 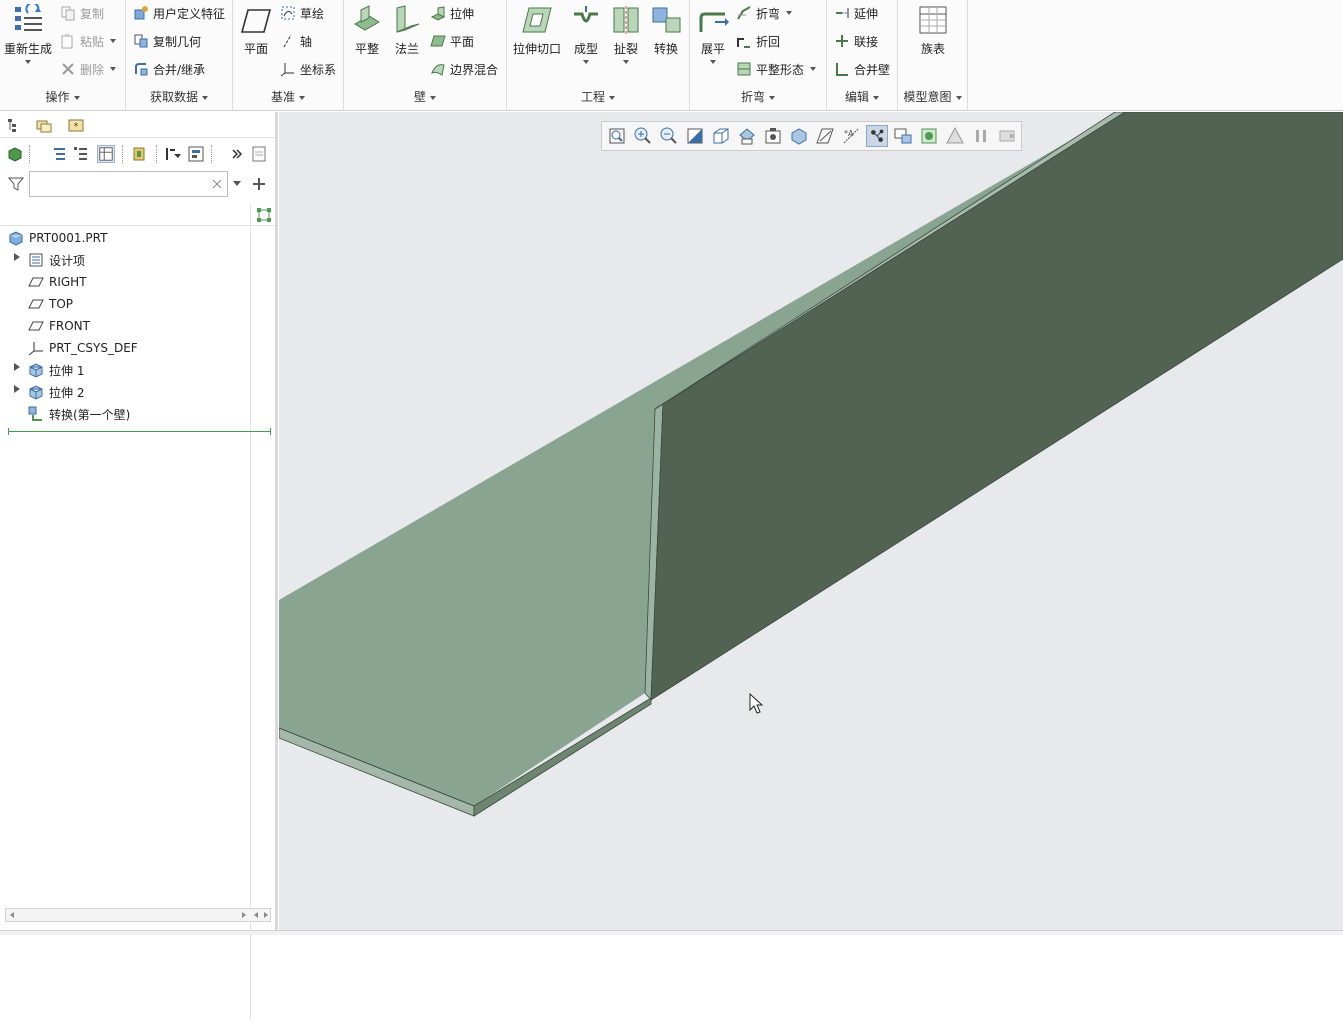 What do you see at coordinates (308, 69) in the screenshot?
I see `csys-button: 坐标系` at bounding box center [308, 69].